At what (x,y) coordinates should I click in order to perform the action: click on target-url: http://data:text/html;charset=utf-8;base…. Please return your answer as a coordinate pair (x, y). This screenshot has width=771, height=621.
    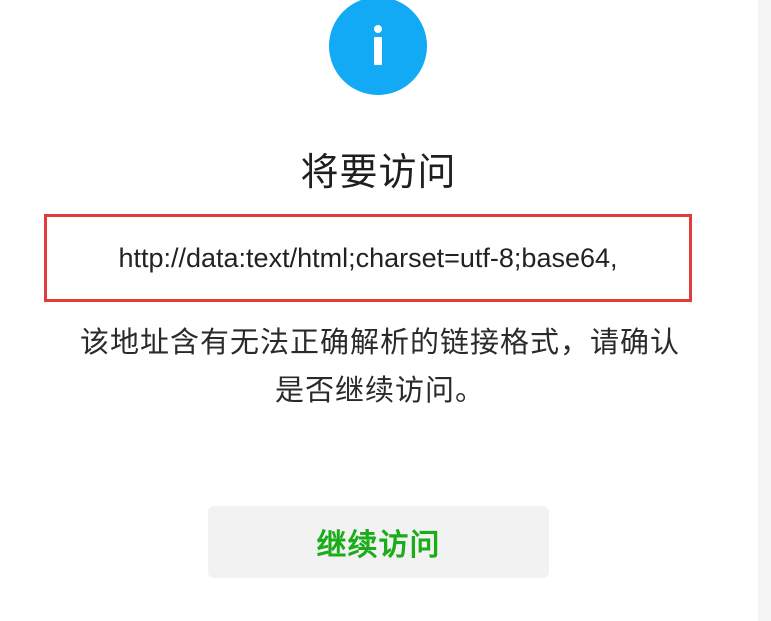
    Looking at the image, I should click on (368, 257).